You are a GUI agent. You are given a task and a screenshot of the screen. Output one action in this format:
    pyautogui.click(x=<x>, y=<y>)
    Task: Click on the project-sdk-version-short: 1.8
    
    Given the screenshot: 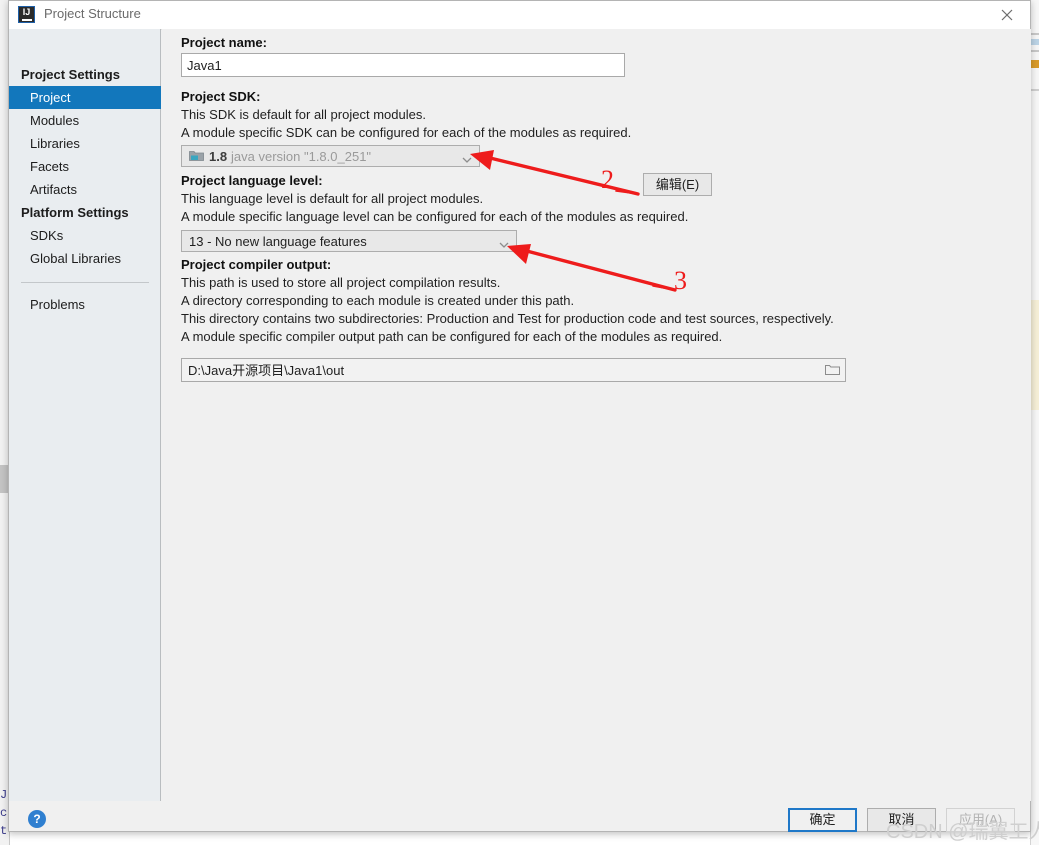 What is the action you would take?
    pyautogui.click(x=218, y=156)
    